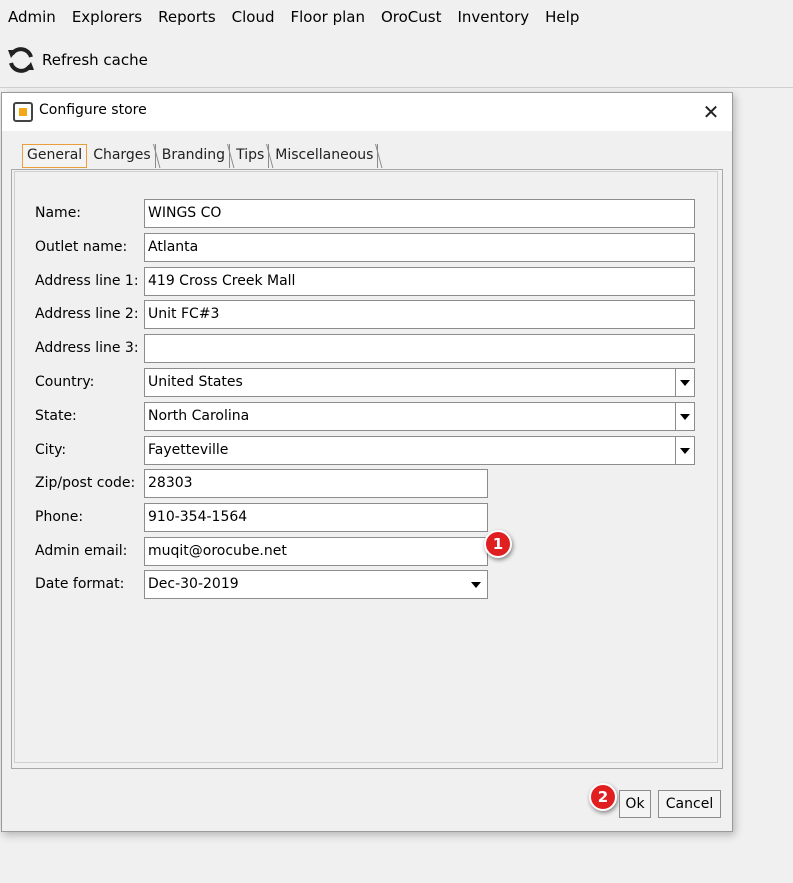 Image resolution: width=793 pixels, height=883 pixels. Describe the element at coordinates (199, 416) in the screenshot. I see `state-value: North Carolina` at that location.